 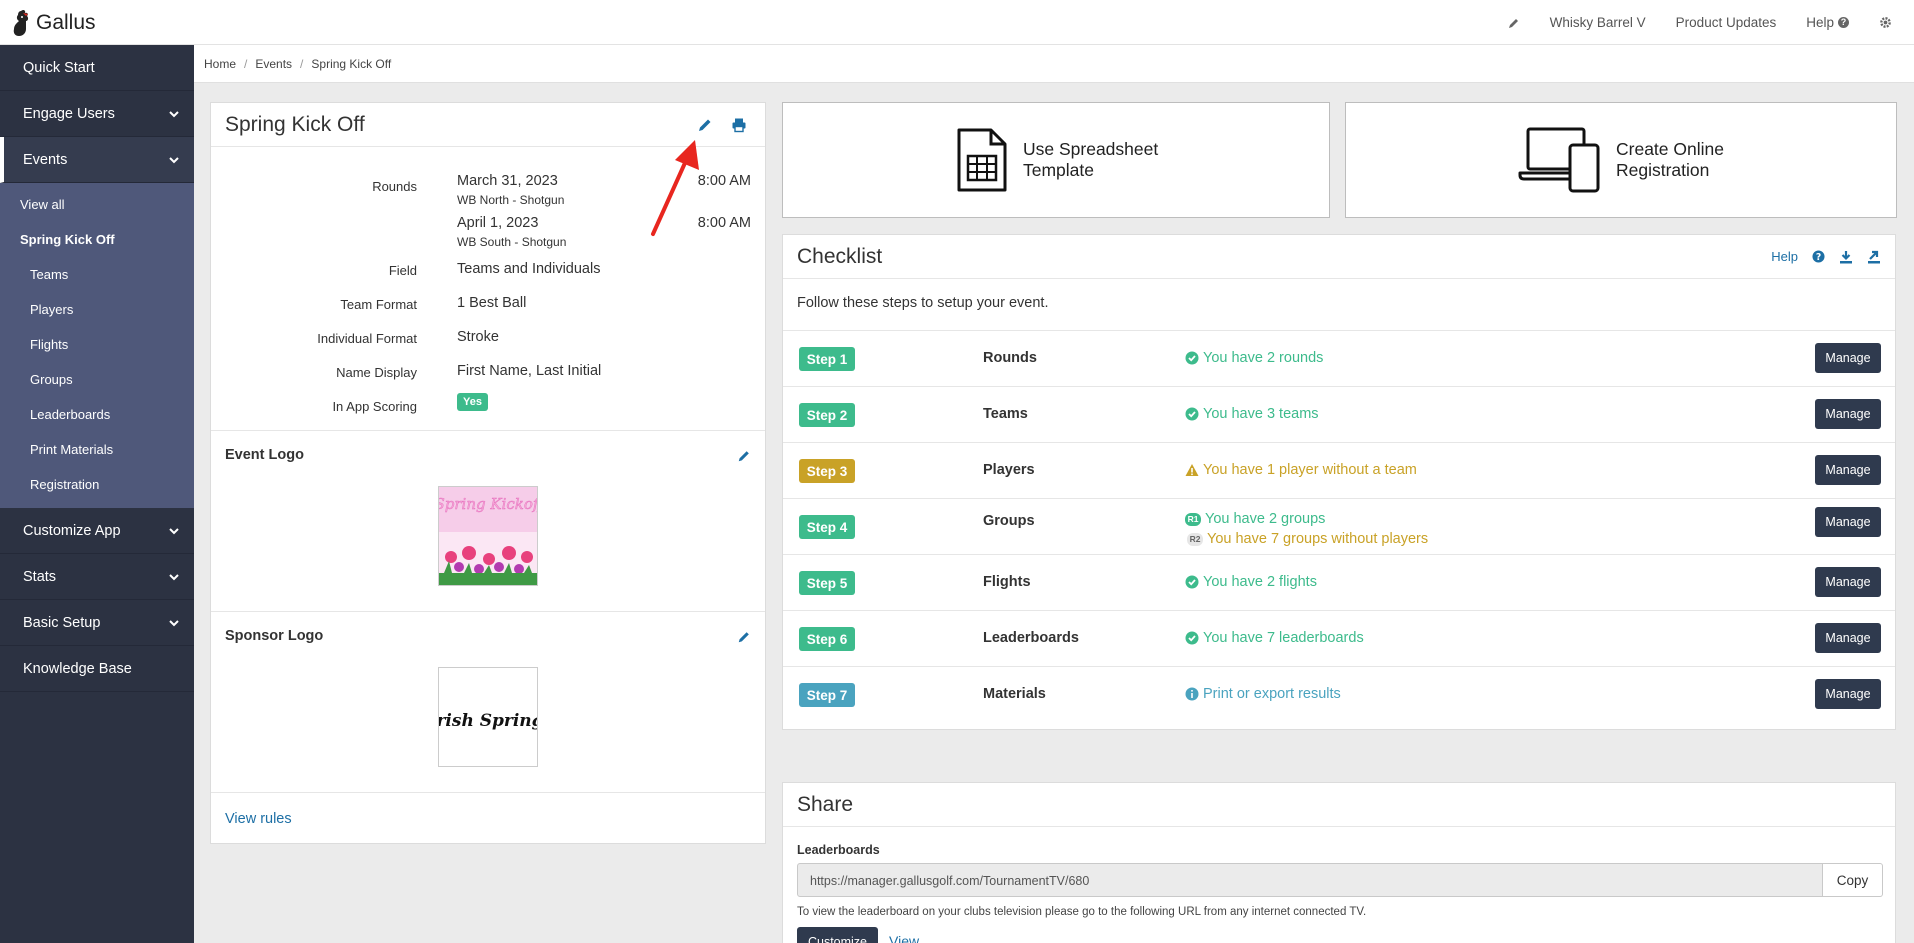 I want to click on nav-label: Knowledge Base, so click(x=77, y=668).